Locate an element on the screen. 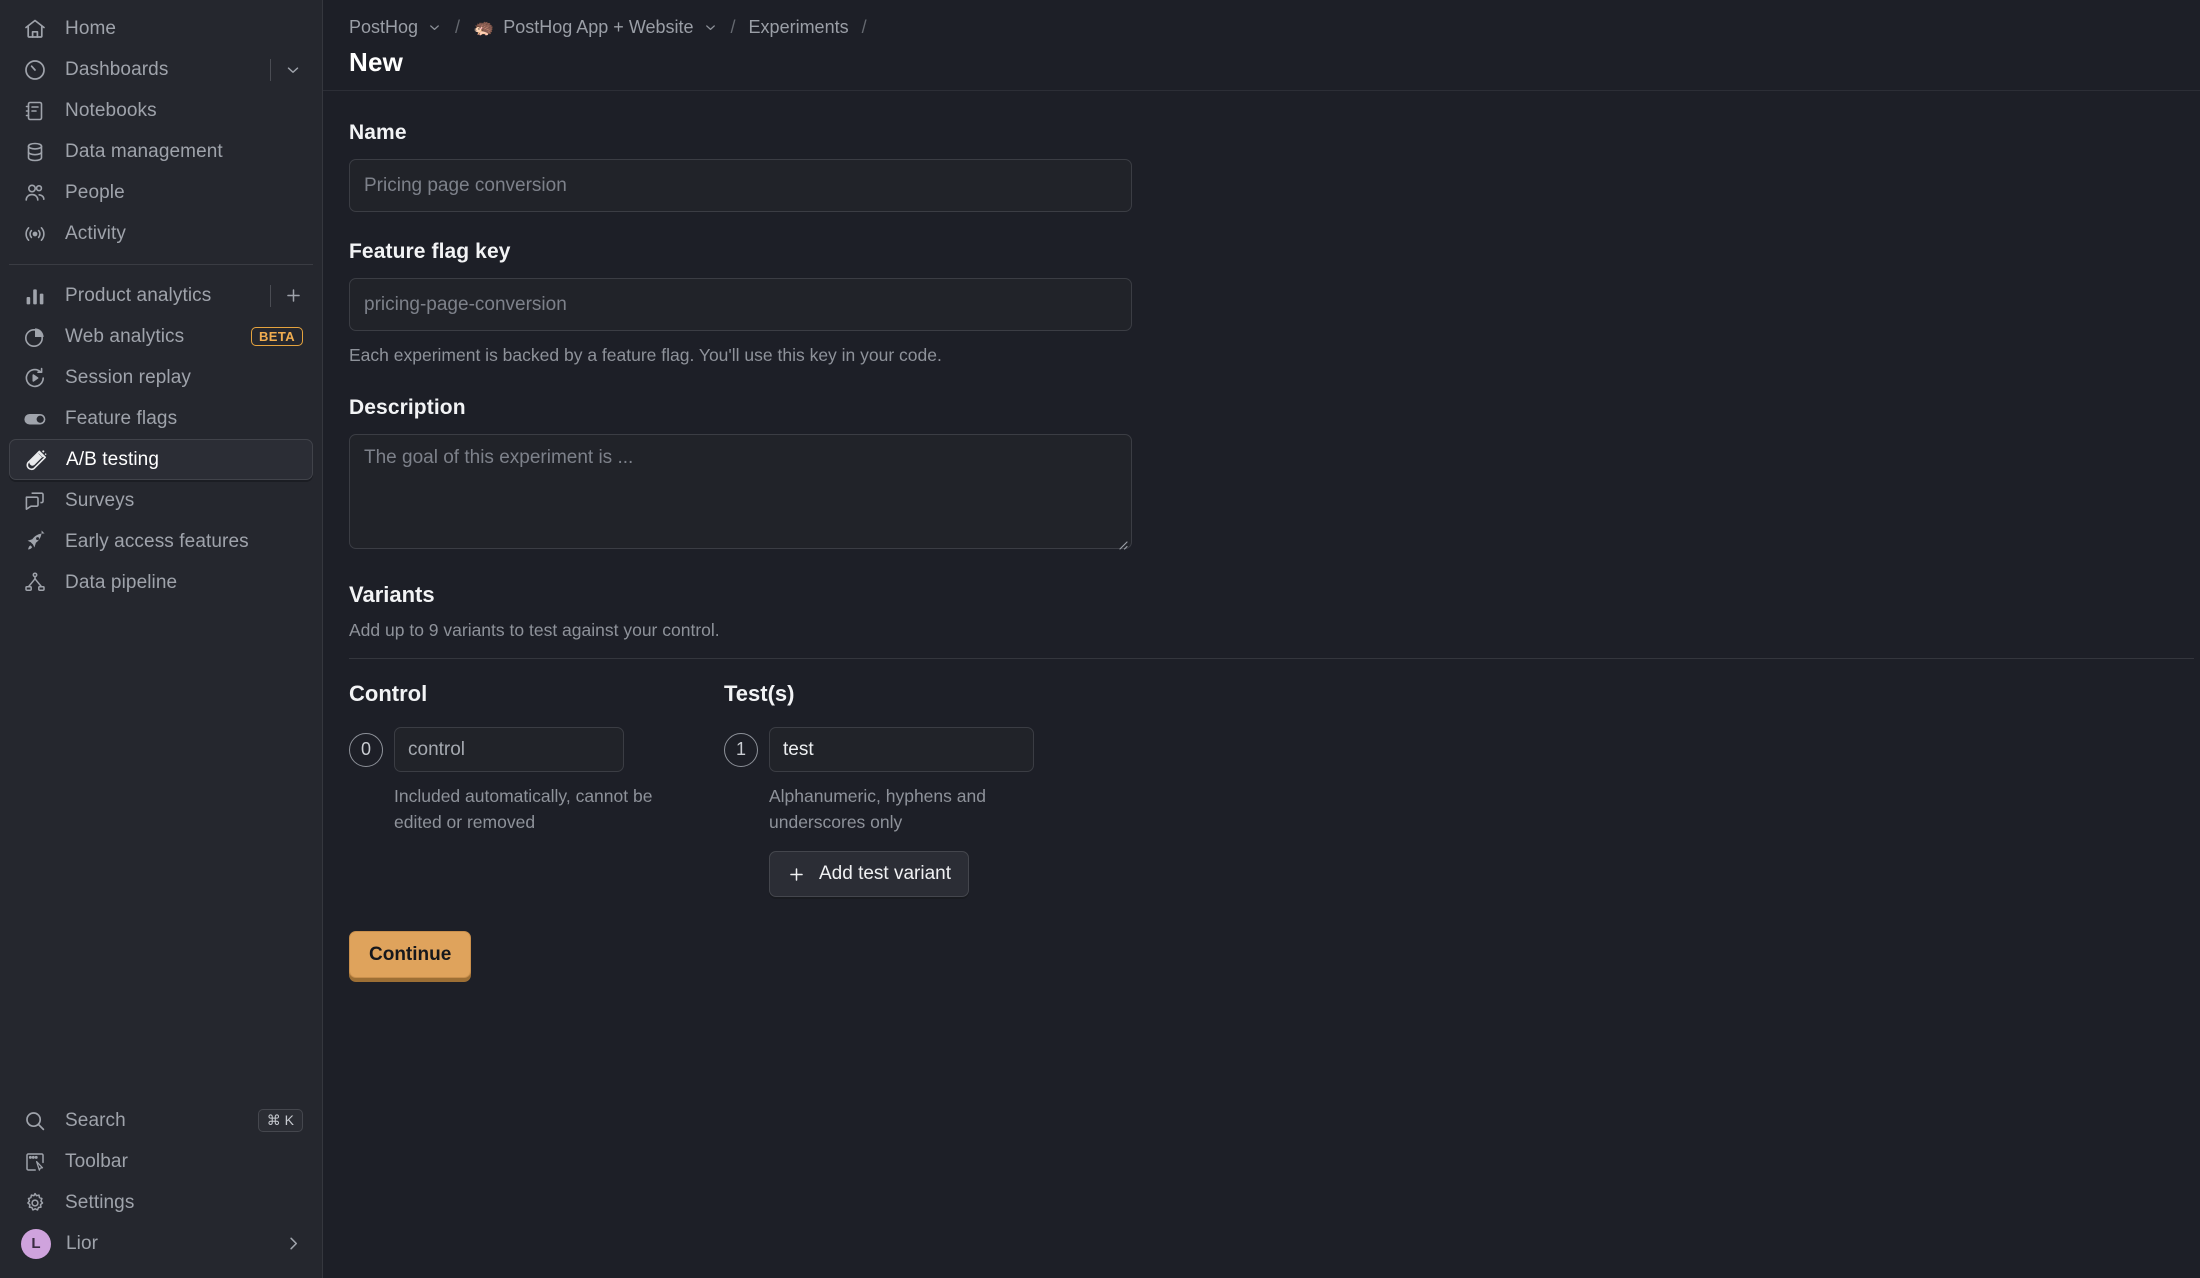 Image resolution: width=2200 pixels, height=1278 pixels. sidebar-item-label: Data pipeline is located at coordinates (121, 582).